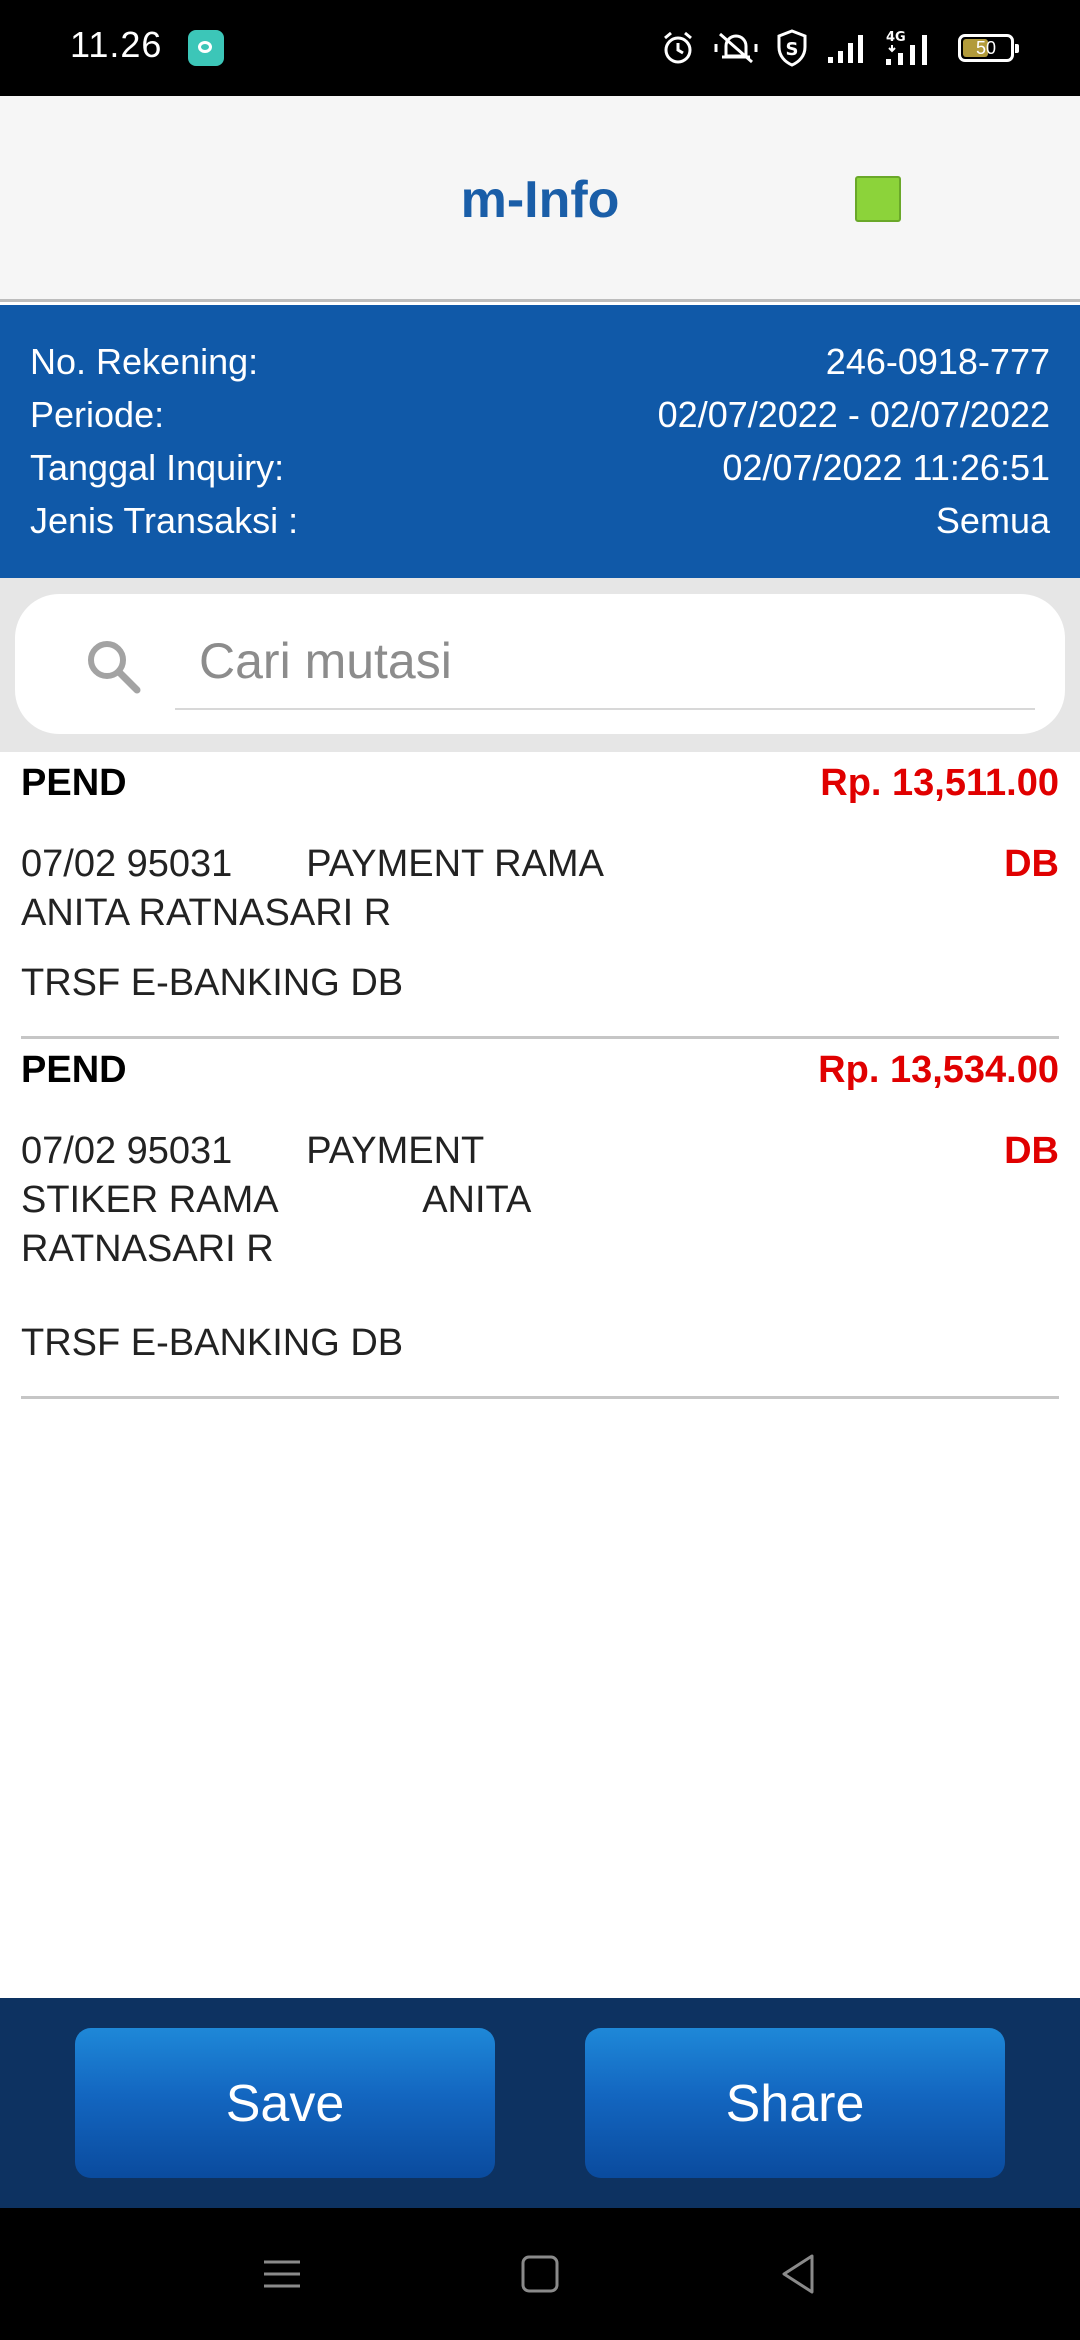 The width and height of the screenshot is (1080, 2340). What do you see at coordinates (878, 199) in the screenshot?
I see `connection-status-indicator` at bounding box center [878, 199].